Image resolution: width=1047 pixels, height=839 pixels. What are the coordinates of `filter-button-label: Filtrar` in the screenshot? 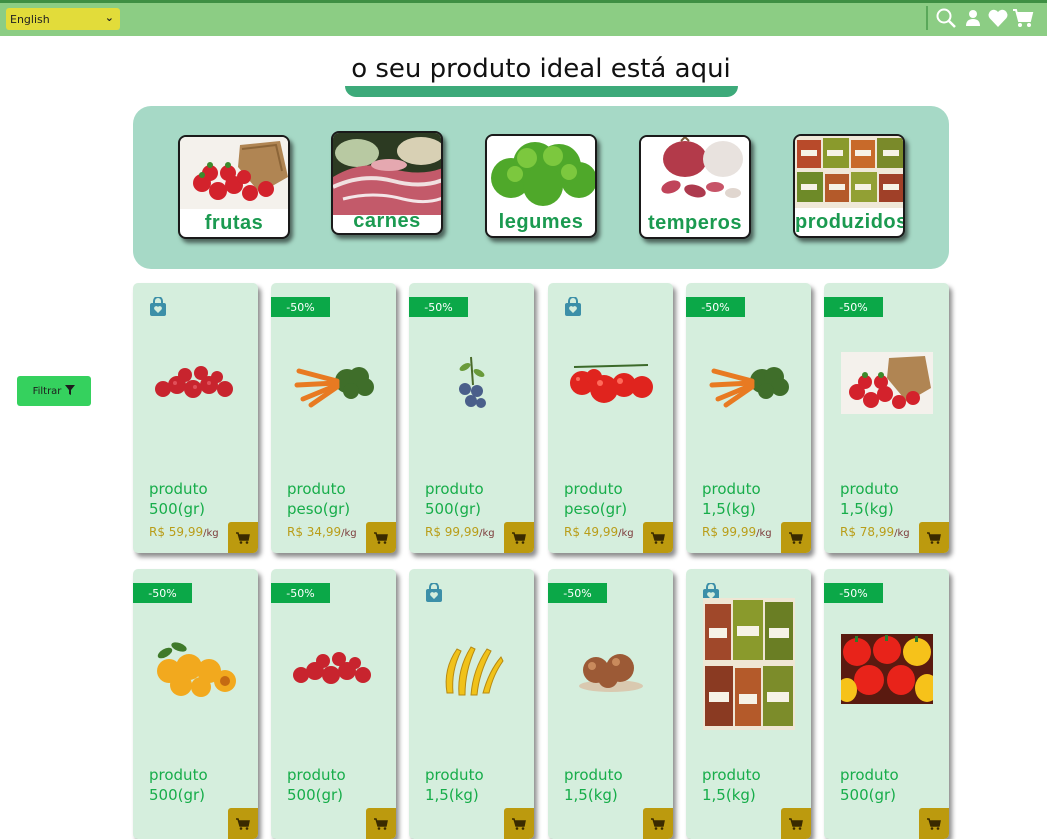 It's located at (47, 391).